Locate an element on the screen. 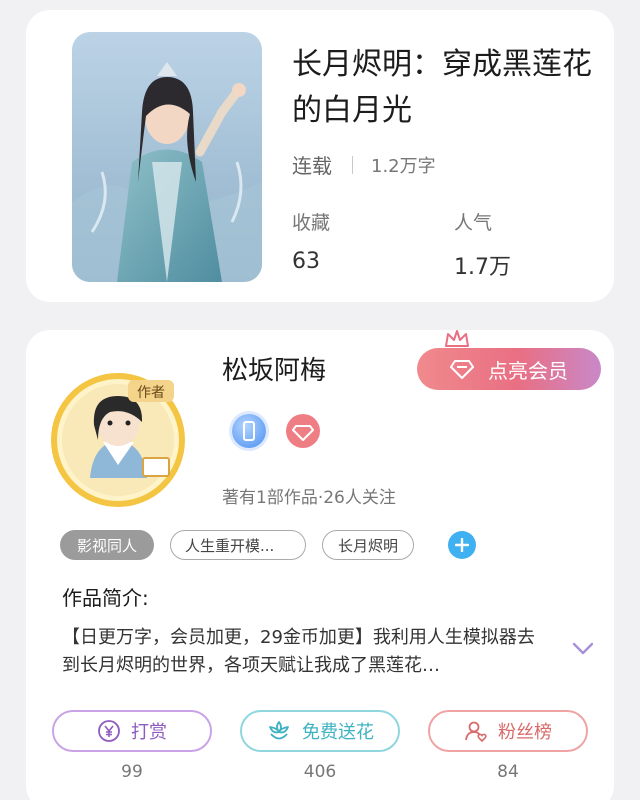 The height and width of the screenshot is (800, 640). diamond-icon is located at coordinates (462, 369).